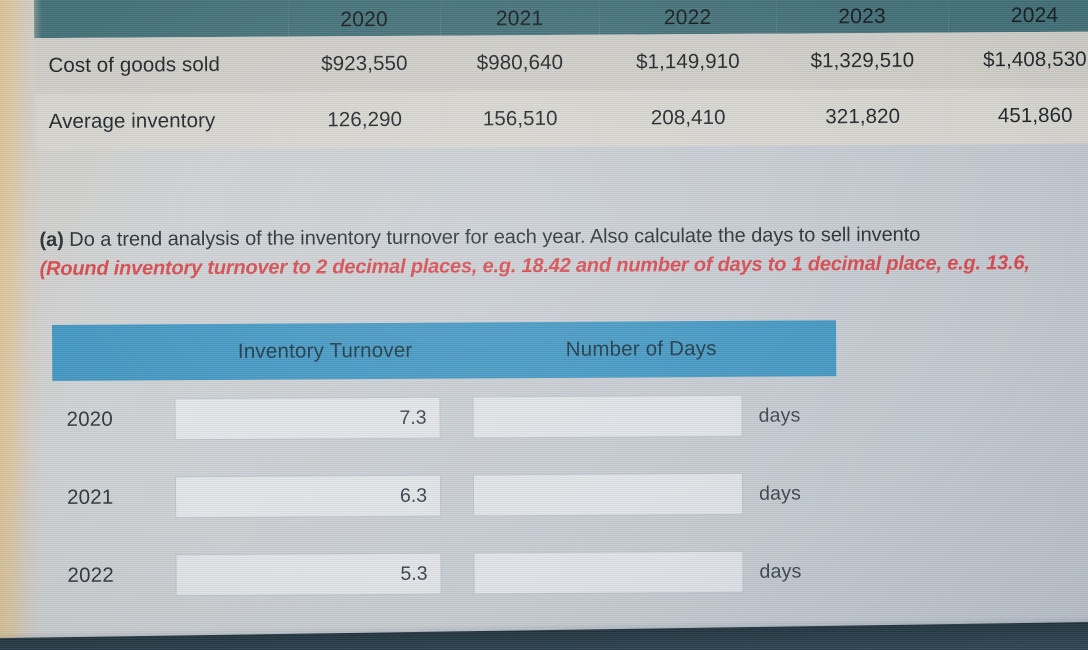 This screenshot has width=1088, height=650. I want to click on cogs-2022: $1,149,910, so click(688, 62).